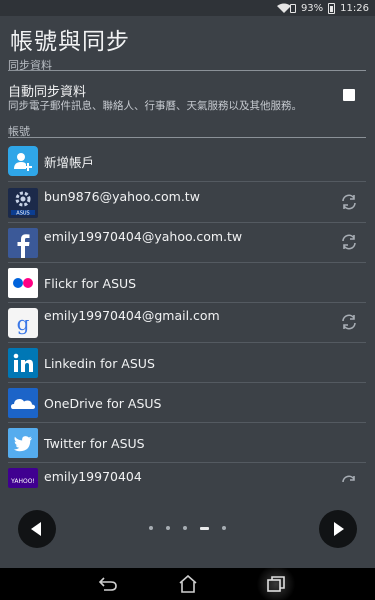  I want to click on chevron-right-icon, so click(339, 529).